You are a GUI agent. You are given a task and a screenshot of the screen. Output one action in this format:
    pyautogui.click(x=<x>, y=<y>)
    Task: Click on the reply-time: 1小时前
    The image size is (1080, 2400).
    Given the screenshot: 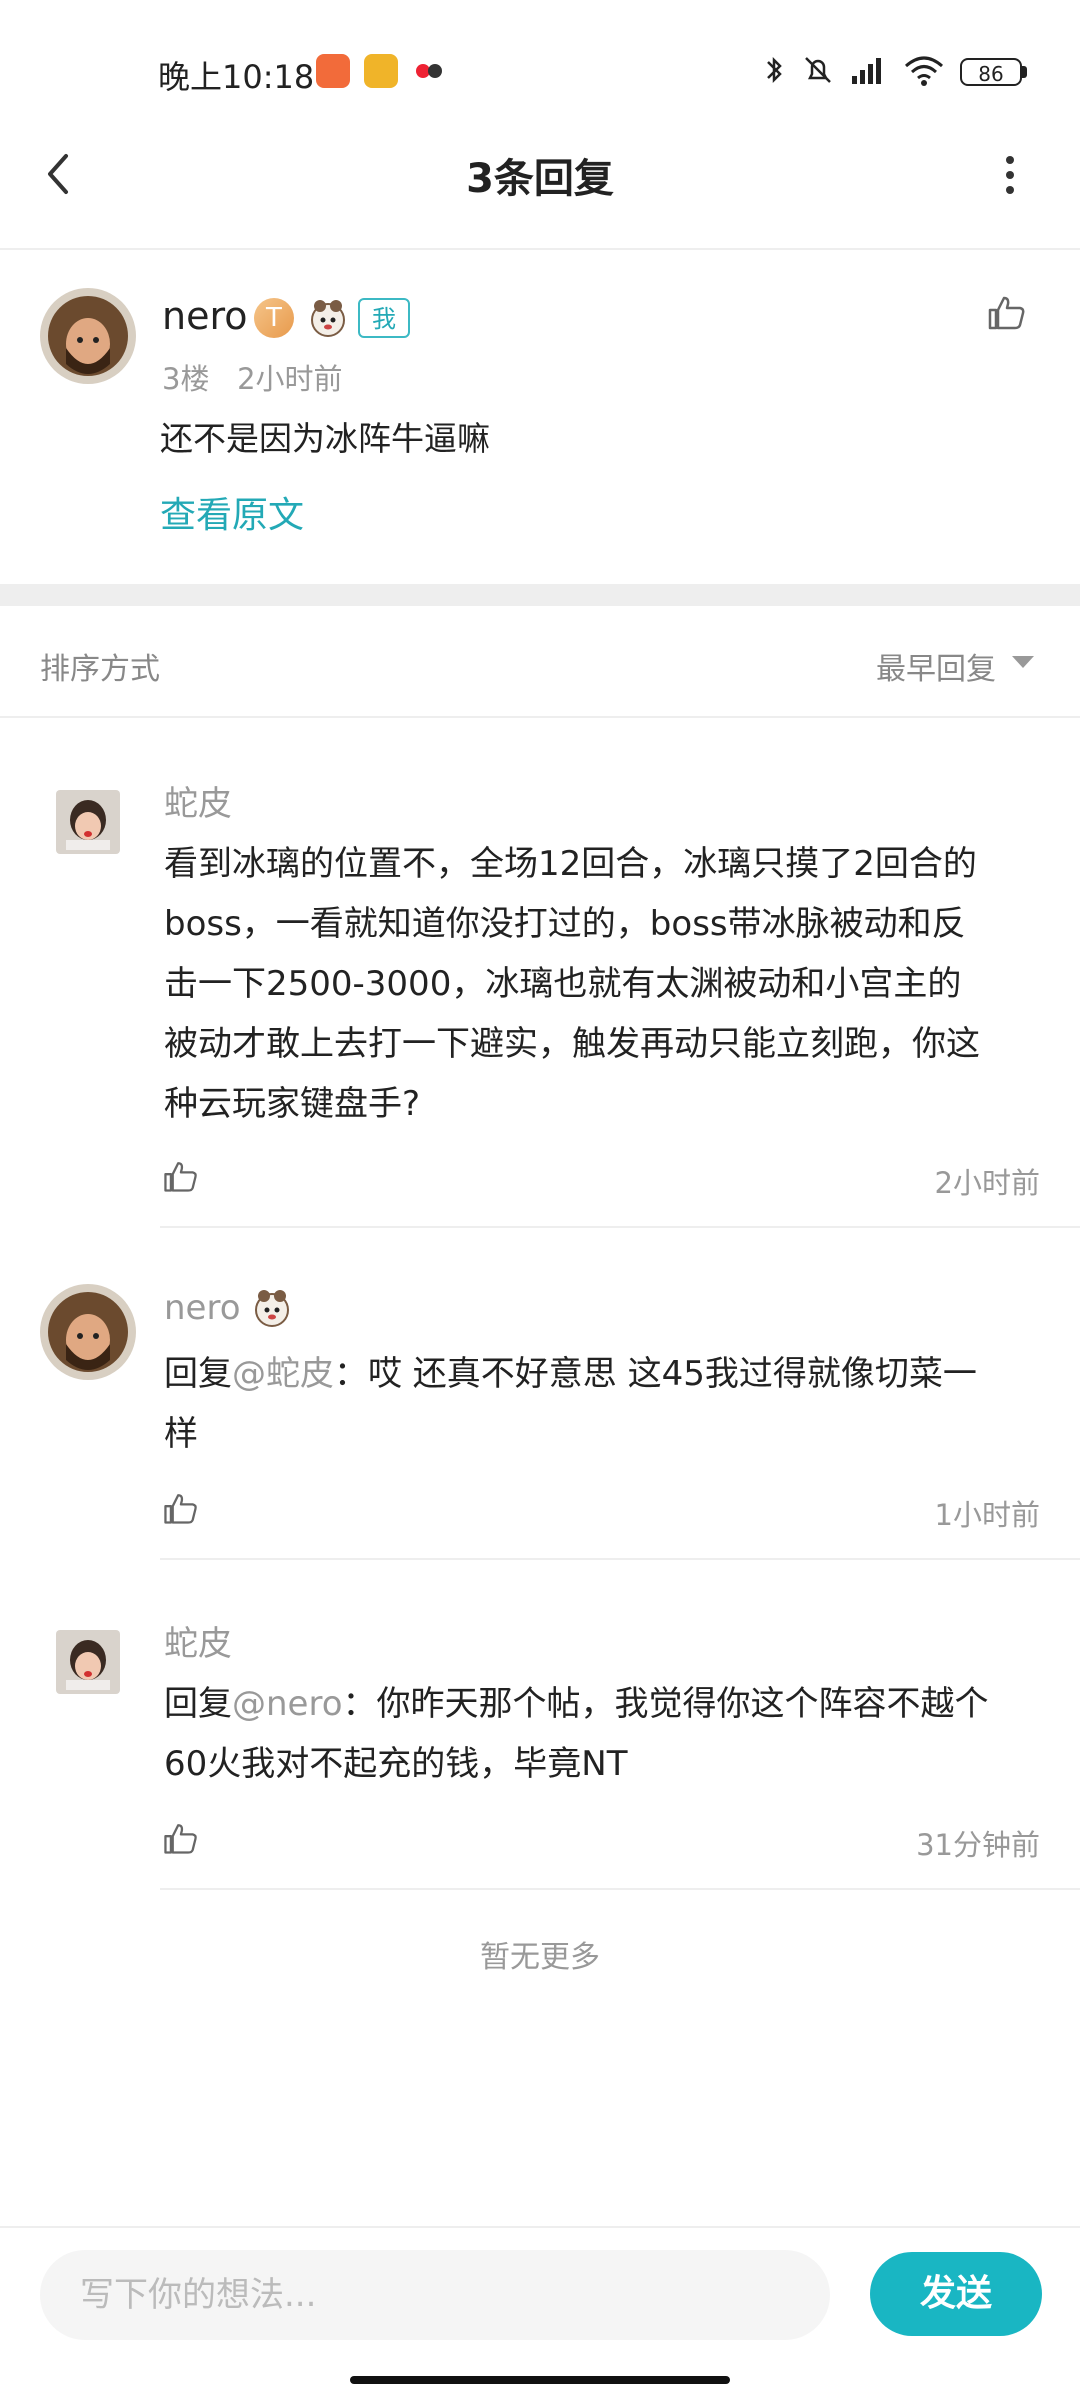 What is the action you would take?
    pyautogui.click(x=987, y=1515)
    